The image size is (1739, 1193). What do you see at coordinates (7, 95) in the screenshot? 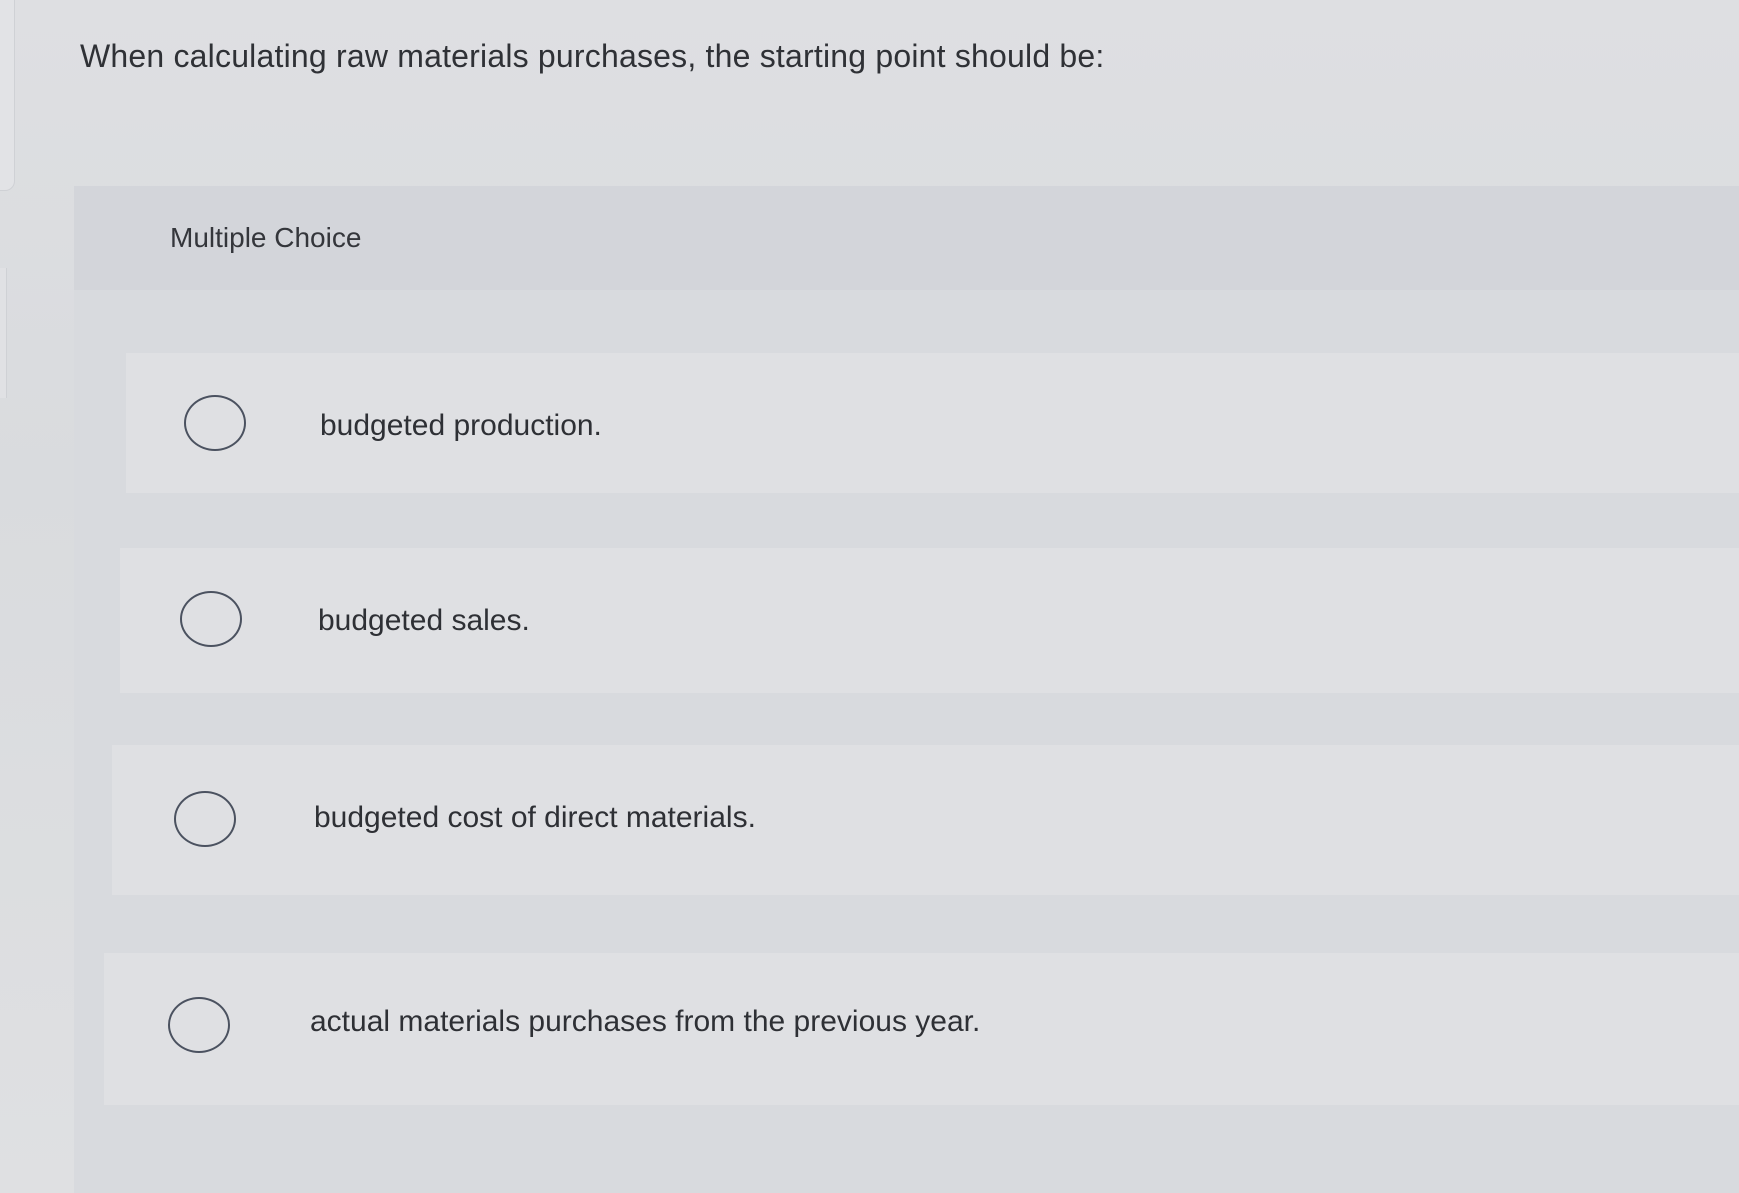
I see `left-edge-panel` at bounding box center [7, 95].